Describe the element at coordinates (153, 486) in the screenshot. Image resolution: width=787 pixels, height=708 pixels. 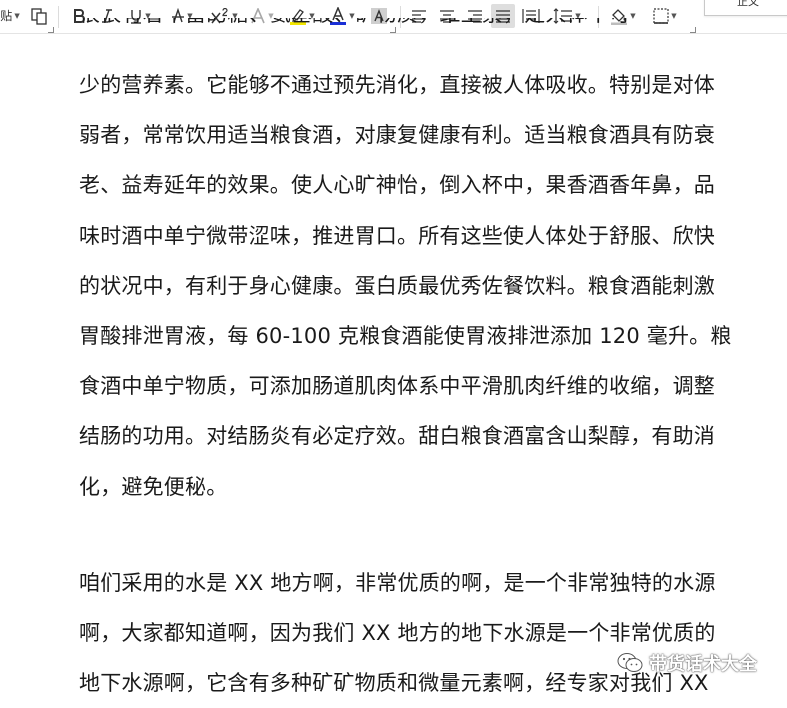
I see `text-line: 化，避免便秘。` at that location.